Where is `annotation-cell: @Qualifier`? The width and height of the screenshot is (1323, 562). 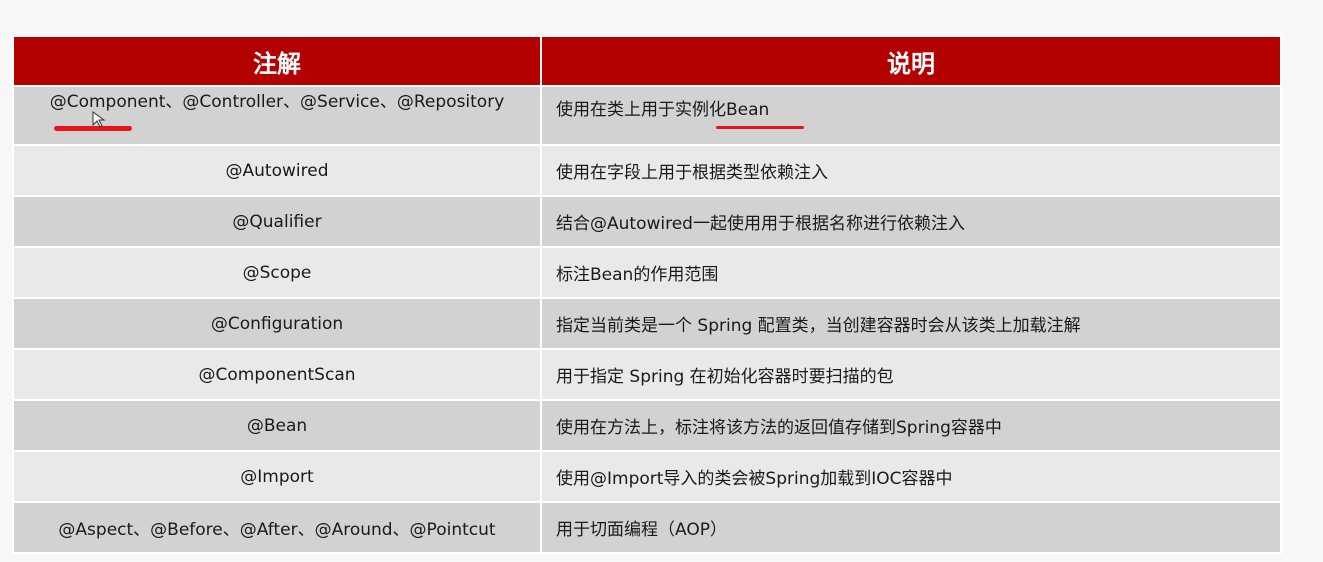 annotation-cell: @Qualifier is located at coordinates (277, 221).